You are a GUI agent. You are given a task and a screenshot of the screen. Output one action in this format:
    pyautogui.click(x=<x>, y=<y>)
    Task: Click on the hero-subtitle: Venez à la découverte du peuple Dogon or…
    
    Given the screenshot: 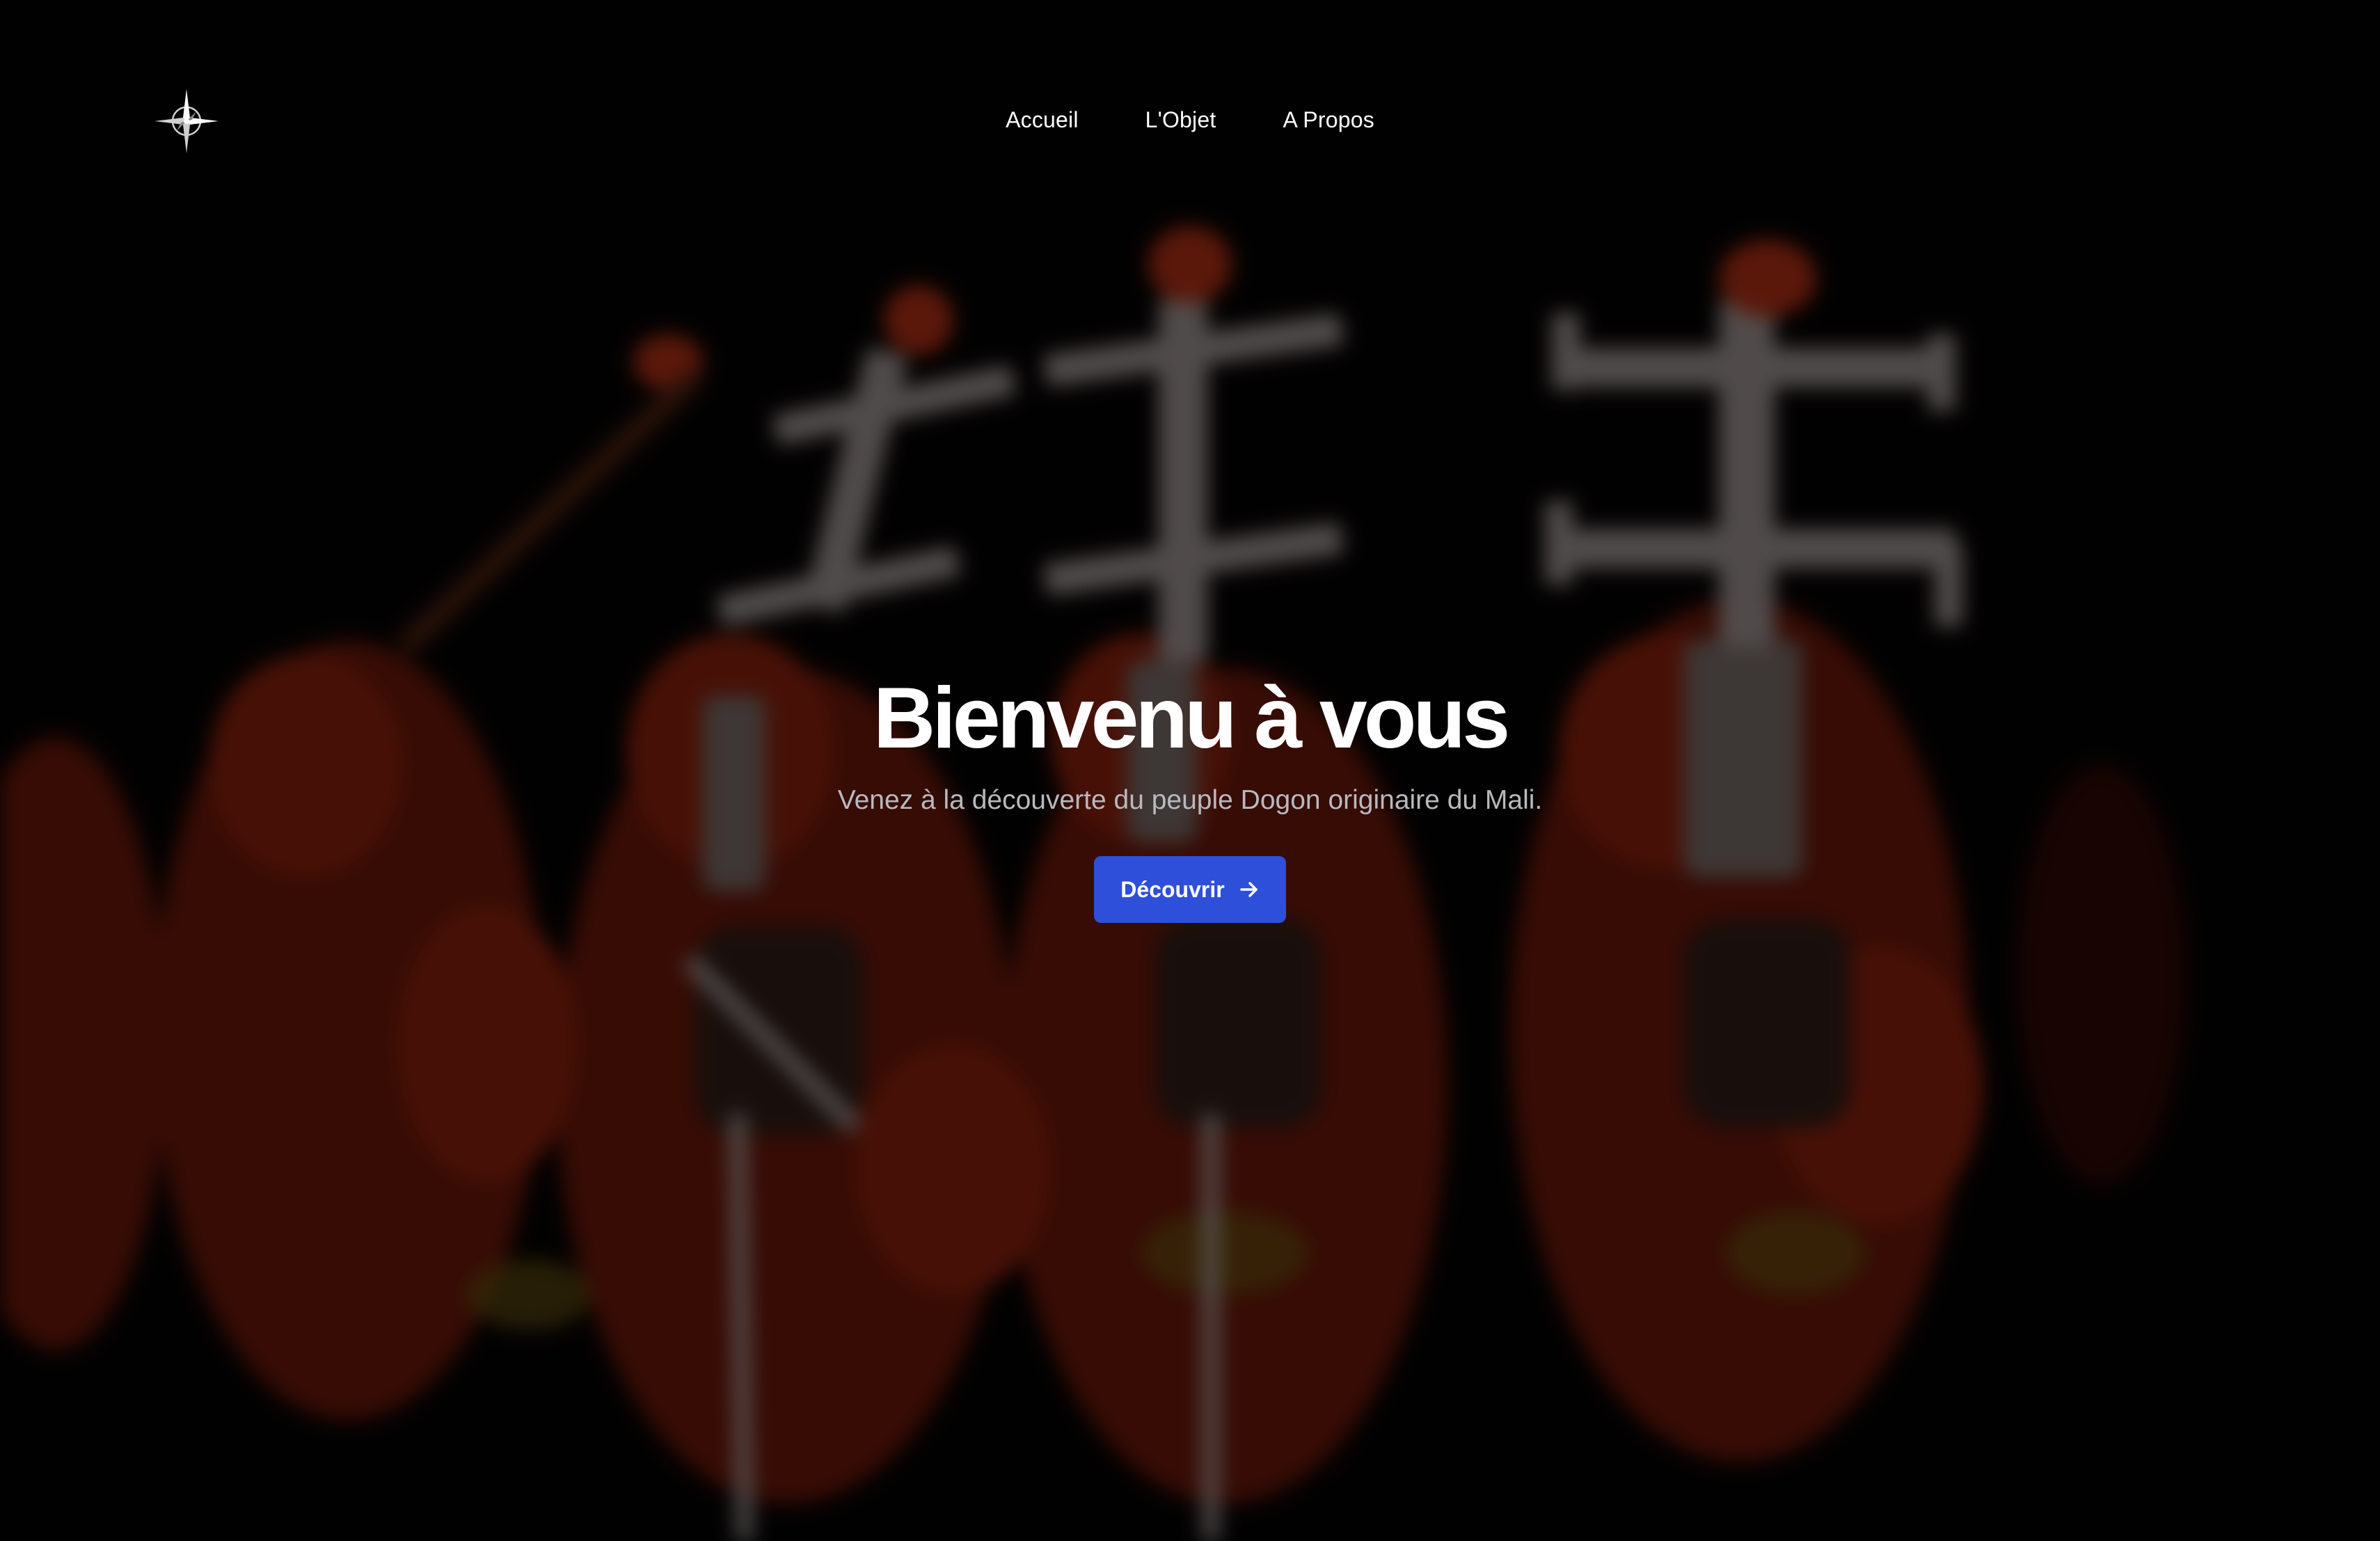 What is the action you would take?
    pyautogui.click(x=1190, y=800)
    